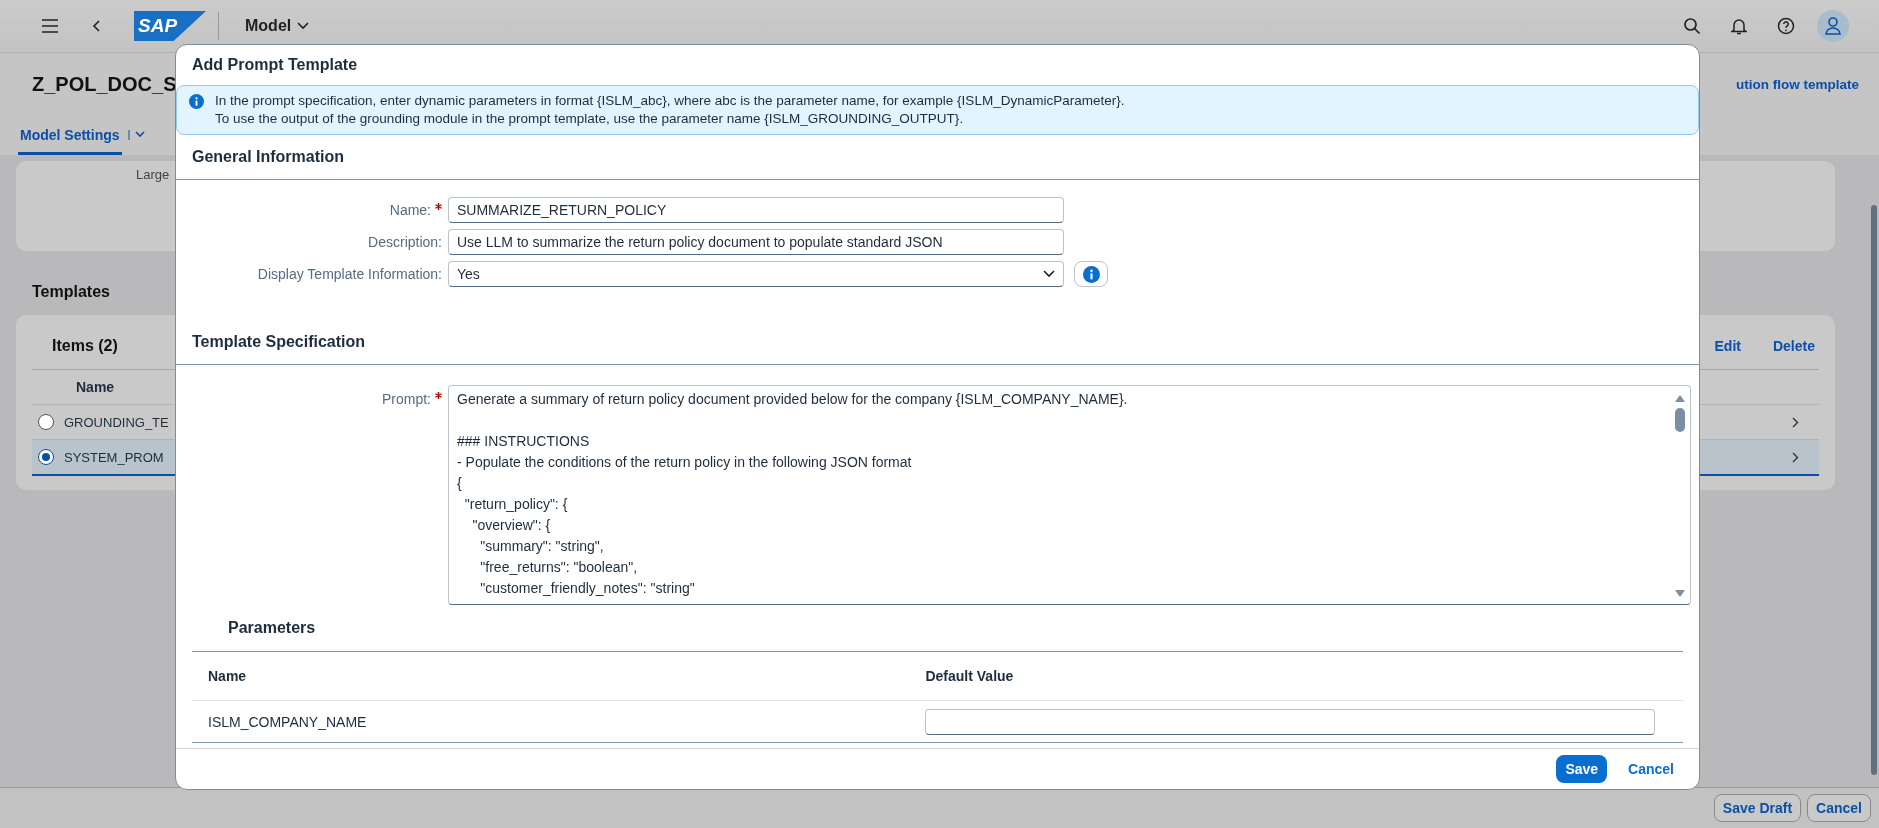 This screenshot has width=1879, height=828. What do you see at coordinates (287, 721) in the screenshot?
I see `table-cell-text: ISLM_COMPANY_NAME` at bounding box center [287, 721].